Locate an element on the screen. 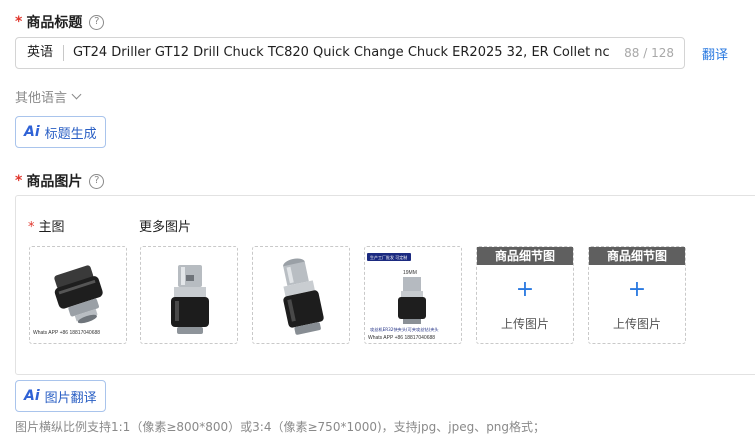 This screenshot has width=755, height=446. main-image-label: * 主图 is located at coordinates (46, 225).